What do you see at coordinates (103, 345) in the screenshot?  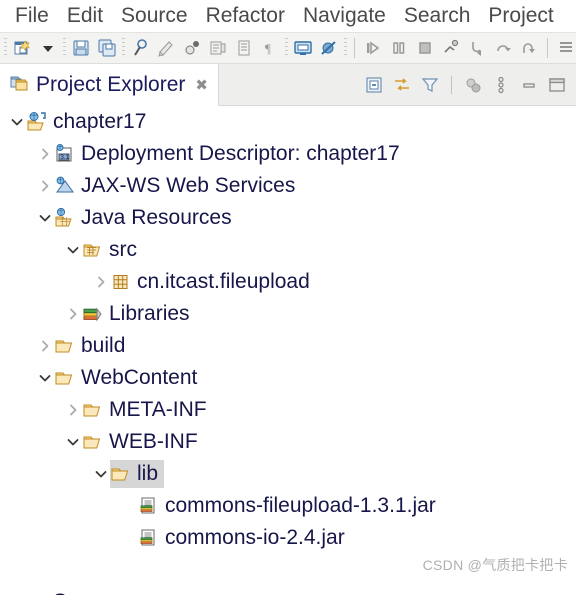 I see `tree-item-label: build` at bounding box center [103, 345].